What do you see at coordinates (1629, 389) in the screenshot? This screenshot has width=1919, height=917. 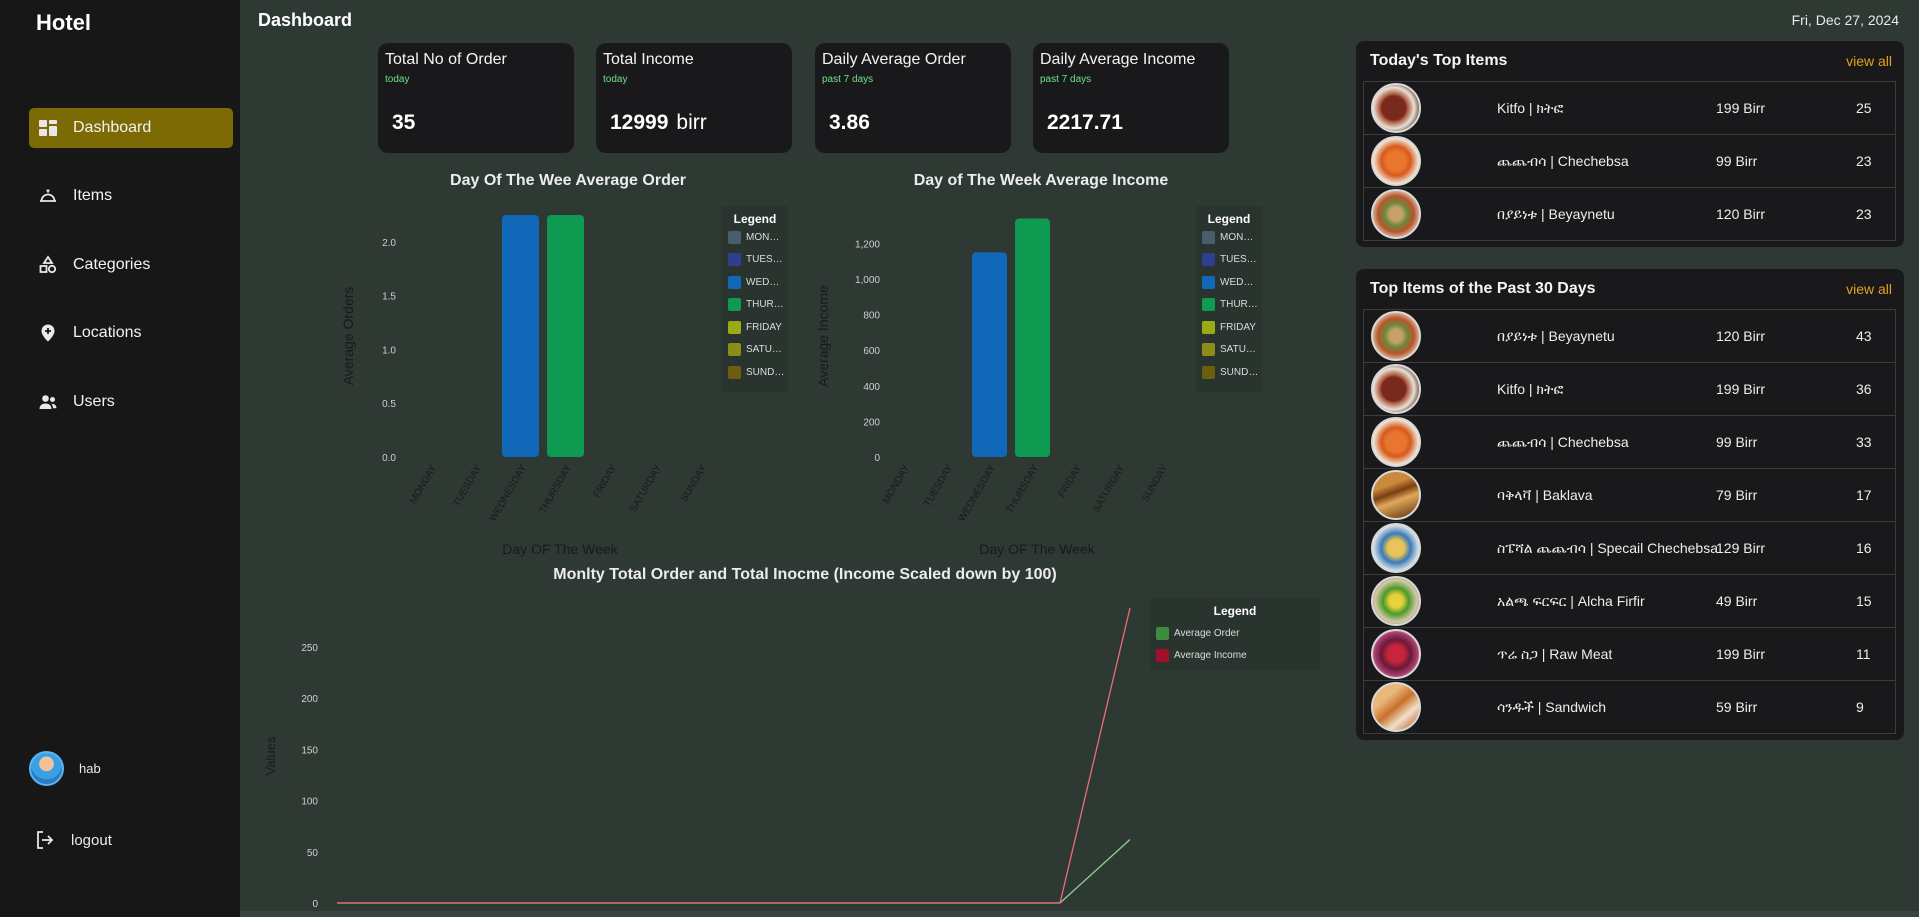 I see `table-row: Kitfo | ክትፎ 199 Birr 36` at bounding box center [1629, 389].